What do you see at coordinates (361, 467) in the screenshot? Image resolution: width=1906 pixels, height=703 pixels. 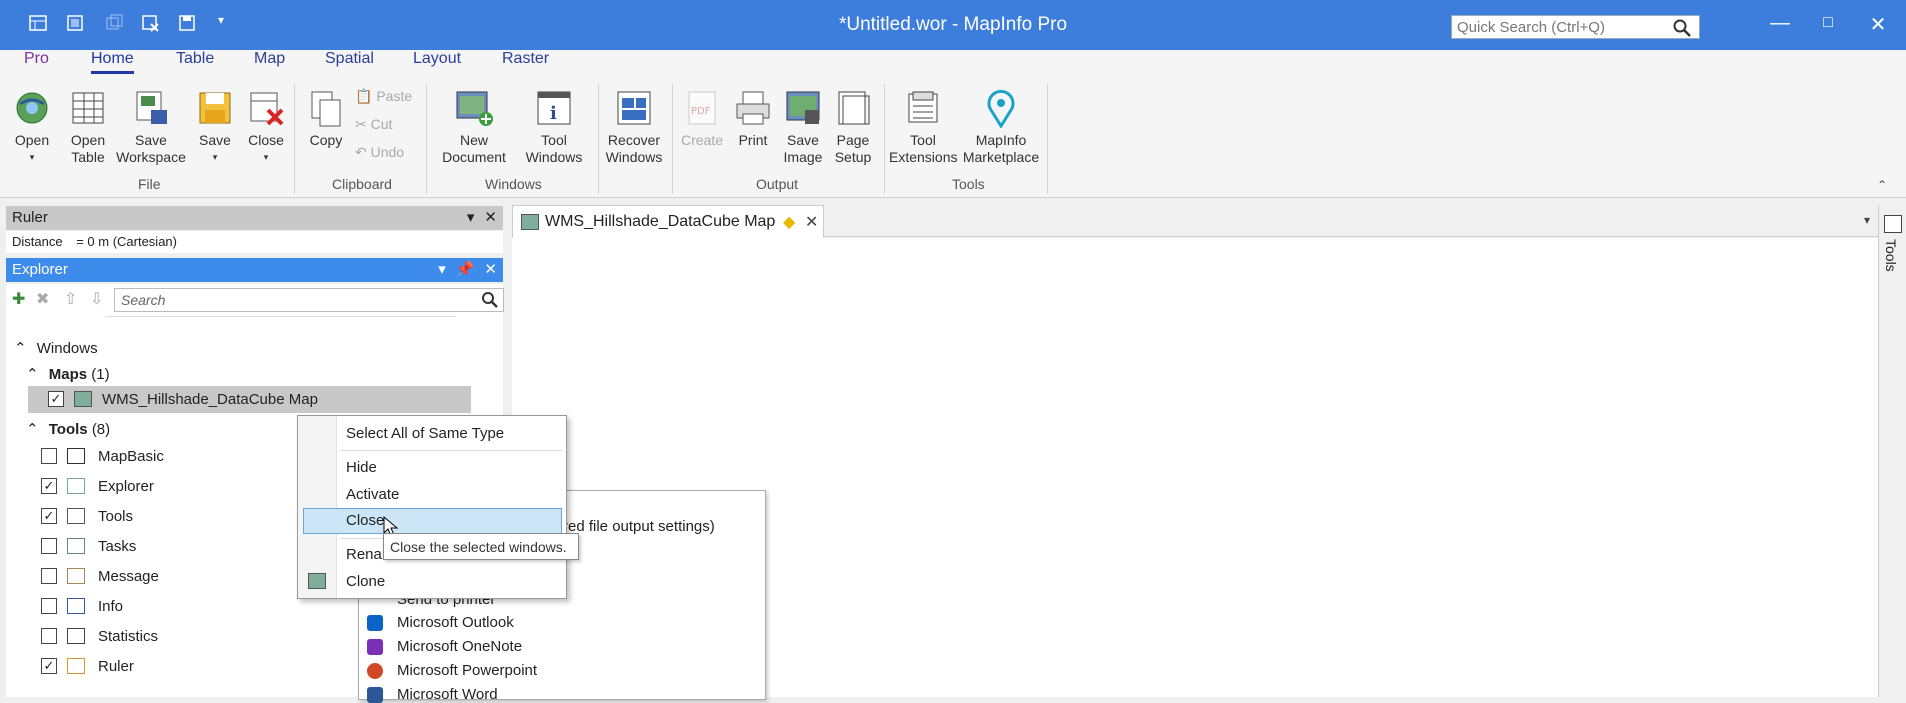 I see `hide-item: Hide` at bounding box center [361, 467].